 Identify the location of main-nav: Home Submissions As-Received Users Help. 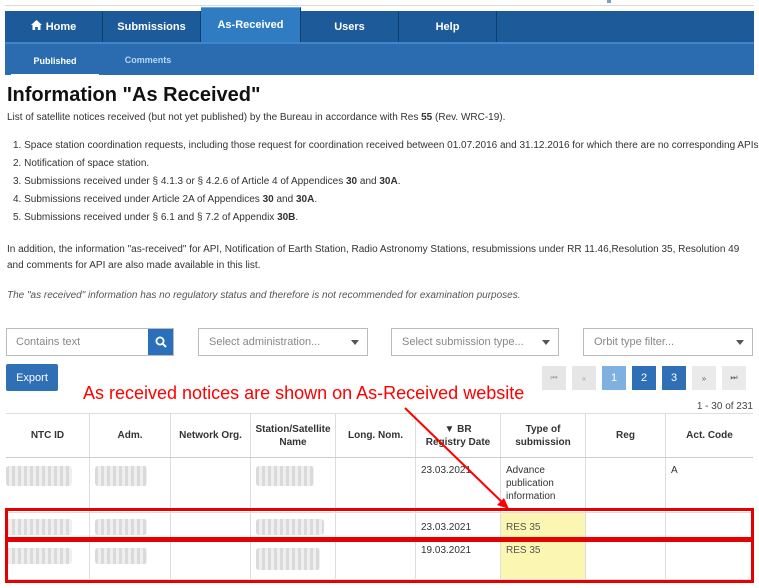
(379, 24).